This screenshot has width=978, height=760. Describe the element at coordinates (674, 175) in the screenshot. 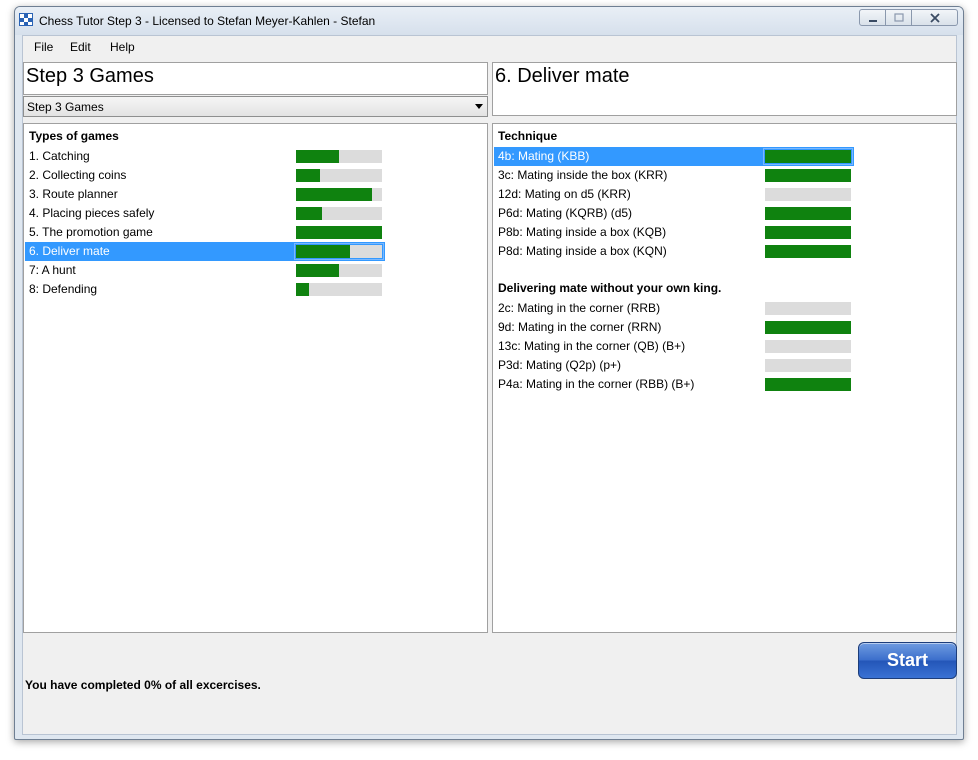

I see `list-item: 3c: Mating inside the box (KRR)` at that location.